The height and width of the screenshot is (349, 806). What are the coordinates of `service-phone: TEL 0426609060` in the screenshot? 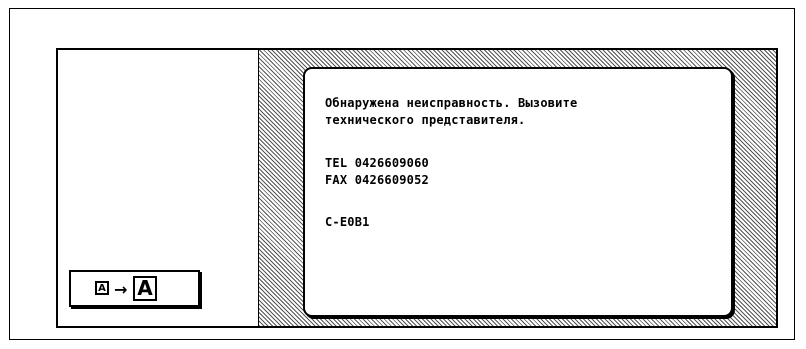 It's located at (377, 163).